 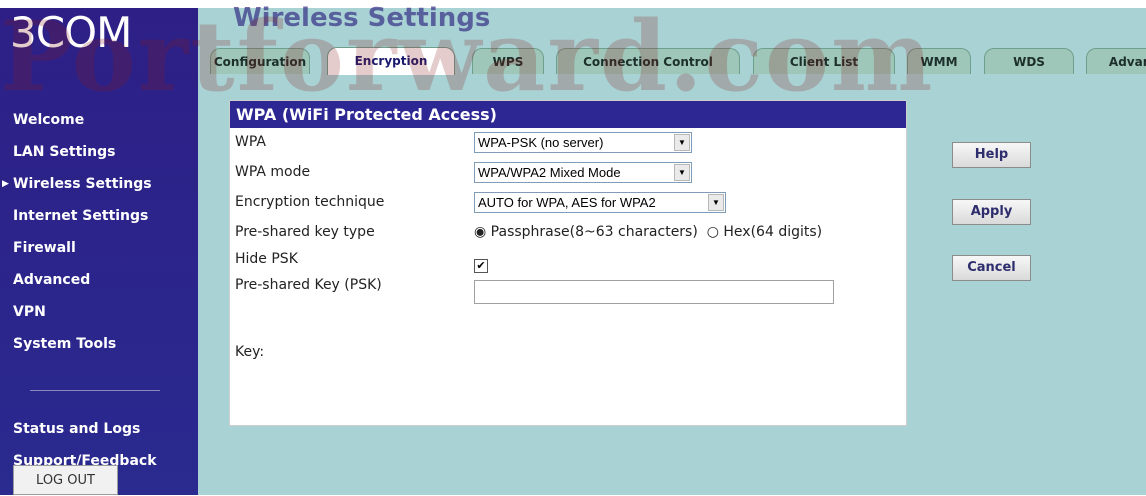 What do you see at coordinates (824, 61) in the screenshot?
I see `tab-client-list: Client List` at bounding box center [824, 61].